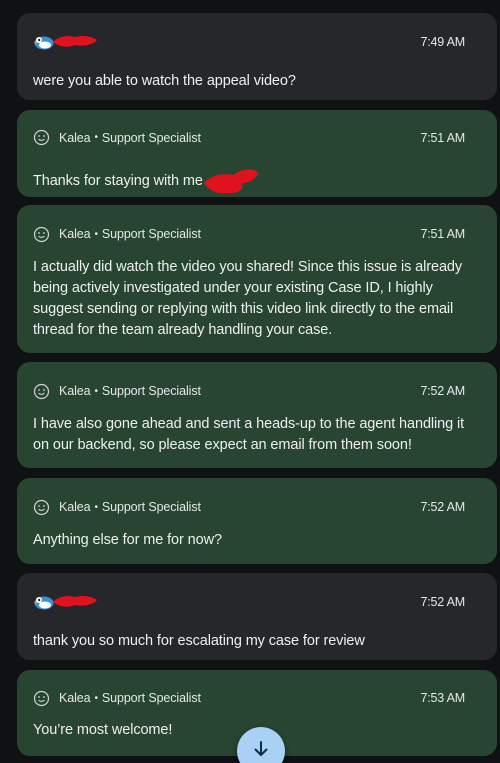 This screenshot has height=763, width=500. I want to click on arrow-down-icon, so click(261, 748).